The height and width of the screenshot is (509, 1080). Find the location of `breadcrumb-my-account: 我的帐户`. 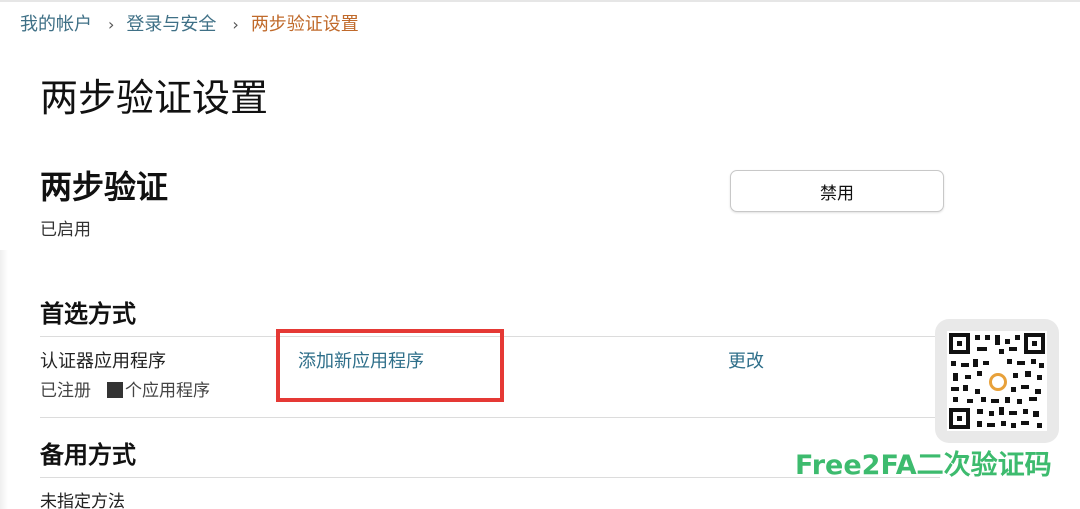

breadcrumb-my-account: 我的帐户 is located at coordinates (56, 24).